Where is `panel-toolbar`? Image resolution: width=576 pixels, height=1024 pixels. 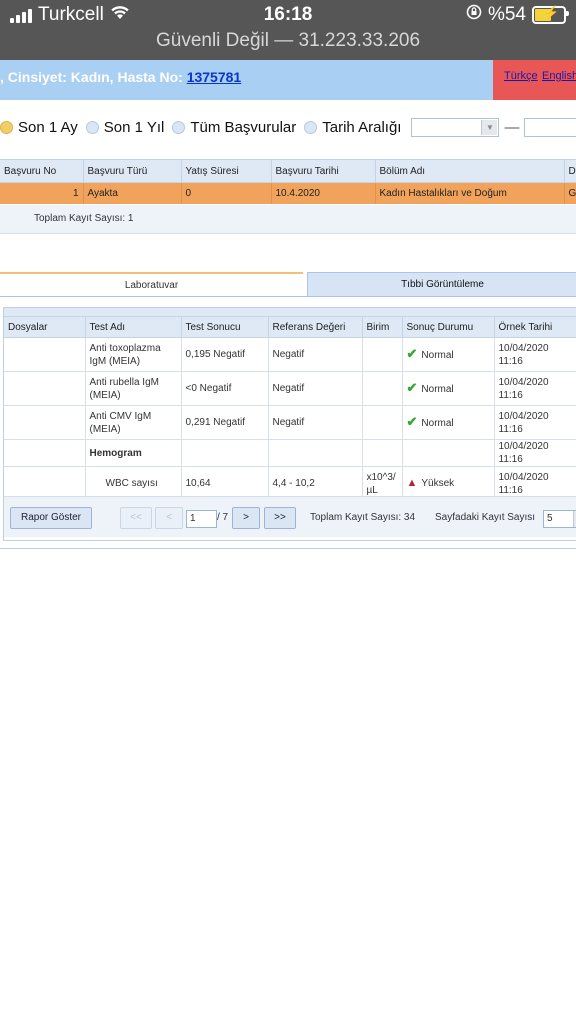
panel-toolbar is located at coordinates (290, 312).